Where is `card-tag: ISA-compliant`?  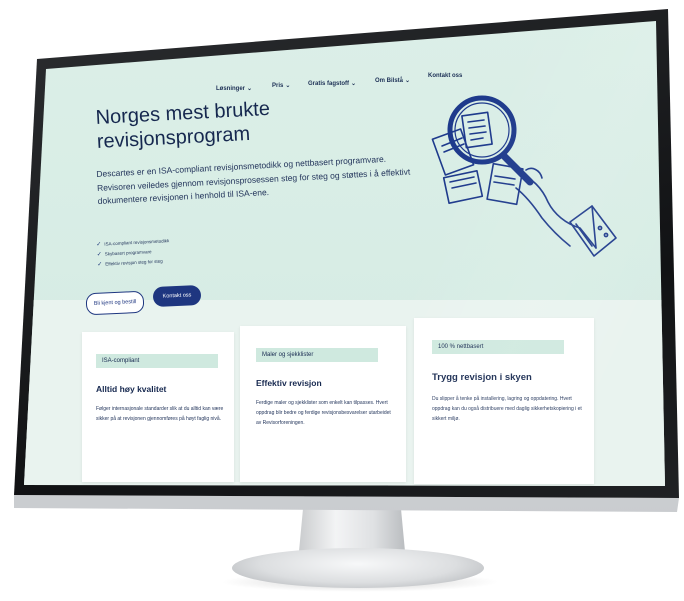 card-tag: ISA-compliant is located at coordinates (157, 361).